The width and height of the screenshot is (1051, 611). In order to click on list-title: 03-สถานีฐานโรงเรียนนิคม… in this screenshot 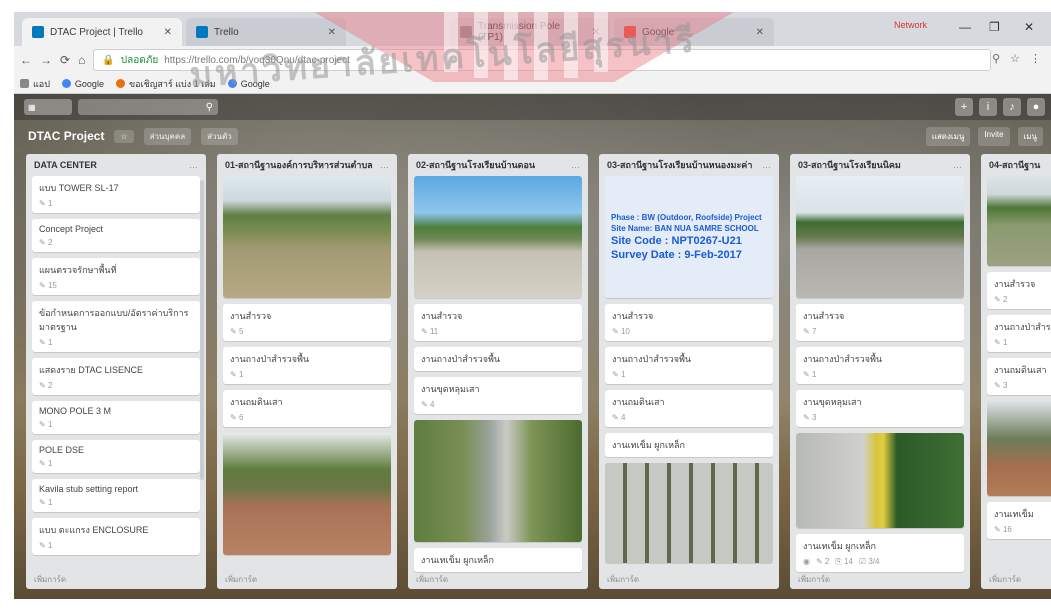, I will do `click(880, 165)`.